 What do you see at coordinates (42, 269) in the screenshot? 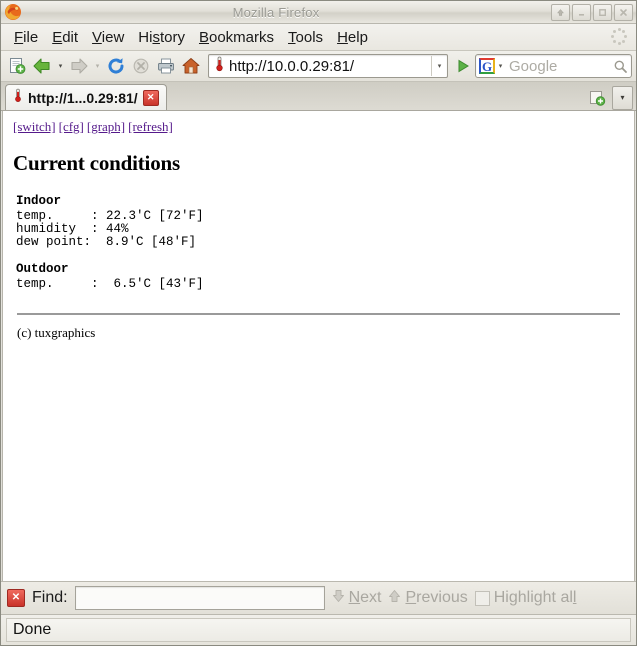
I see `outdoor-section-heading: Outdoor` at bounding box center [42, 269].